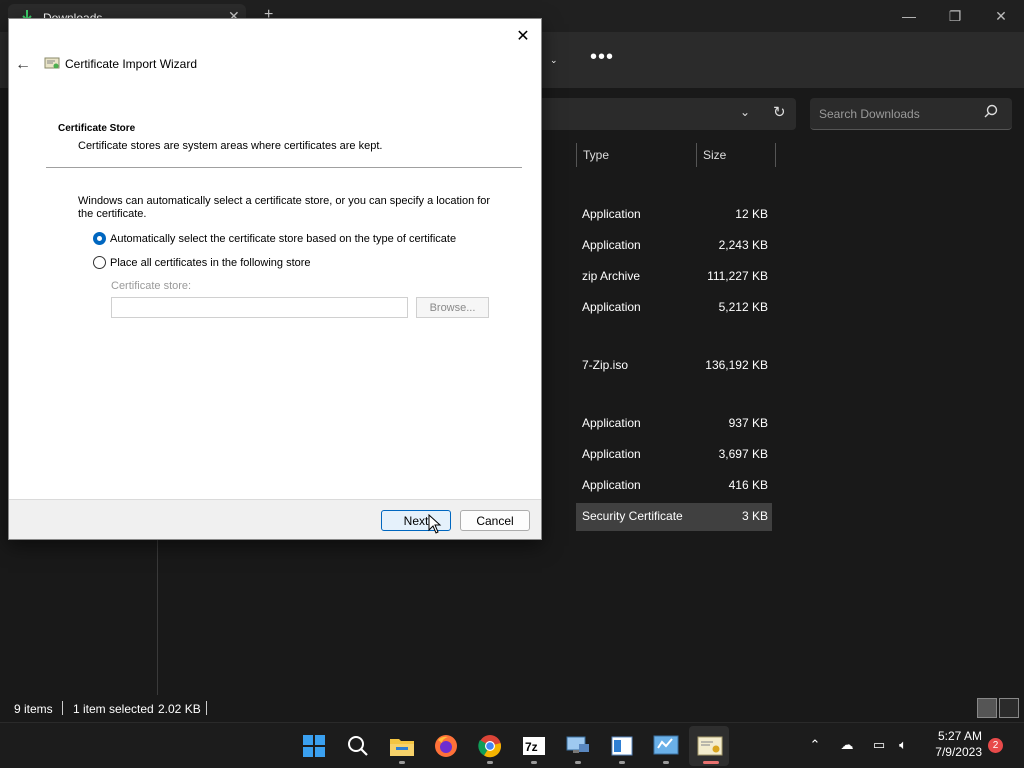 This screenshot has height=768, width=1024. What do you see at coordinates (622, 746) in the screenshot?
I see `window-app-icon` at bounding box center [622, 746].